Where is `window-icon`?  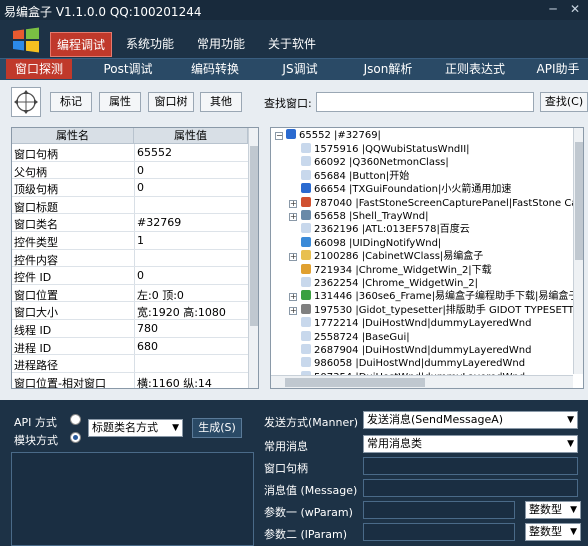 window-icon is located at coordinates (306, 215).